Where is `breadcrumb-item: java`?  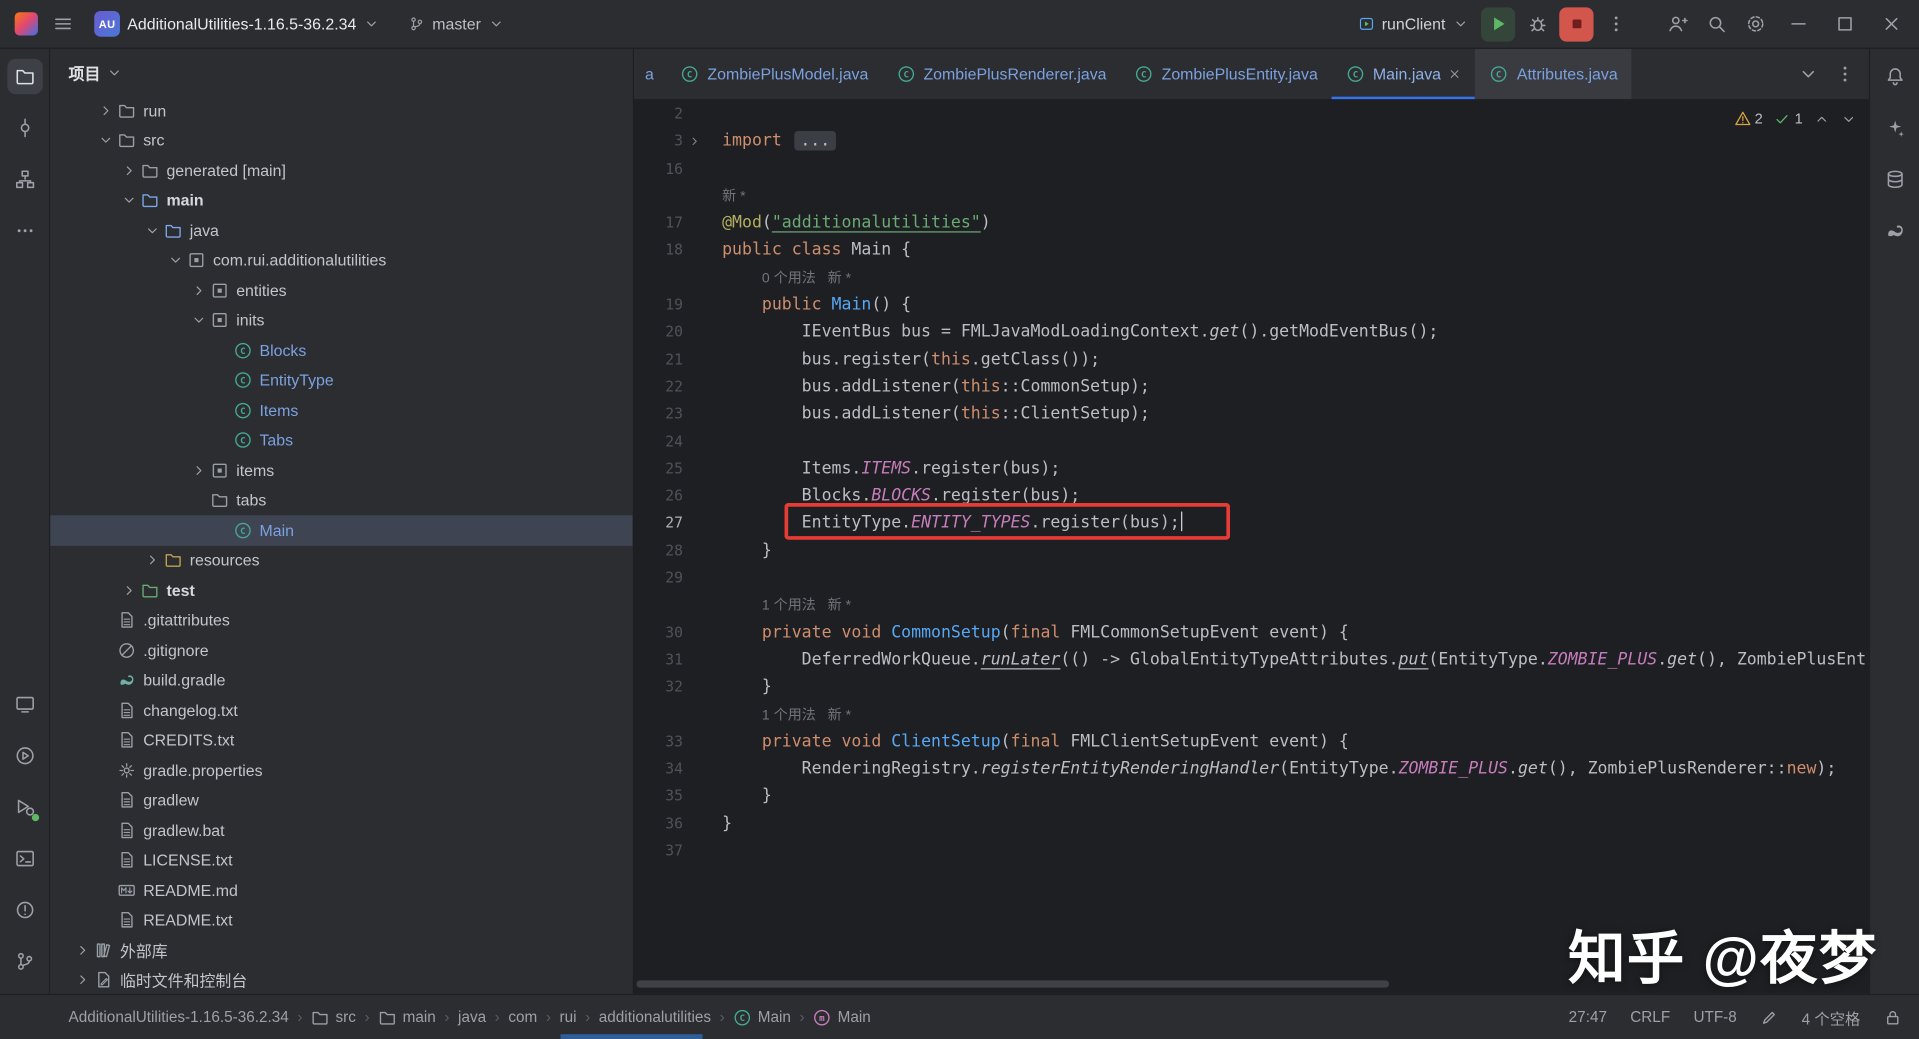 breadcrumb-item: java is located at coordinates (472, 1016).